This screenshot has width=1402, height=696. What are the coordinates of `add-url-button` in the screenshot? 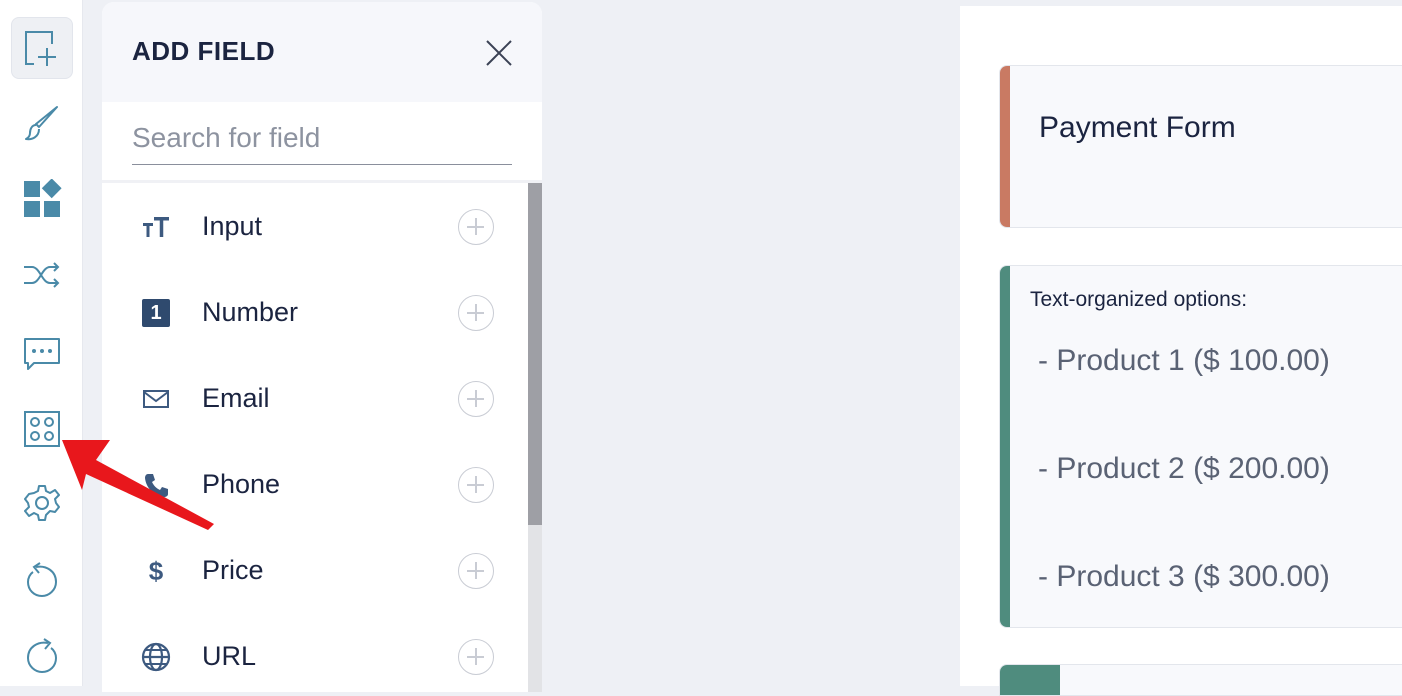 It's located at (476, 657).